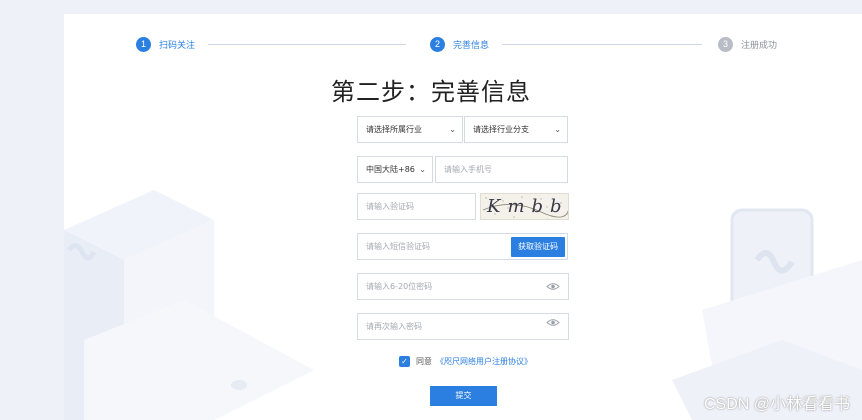 The image size is (862, 420). I want to click on progress-steps: 1 扫码关注 2 完善信息 3 注册成功, so click(461, 44).